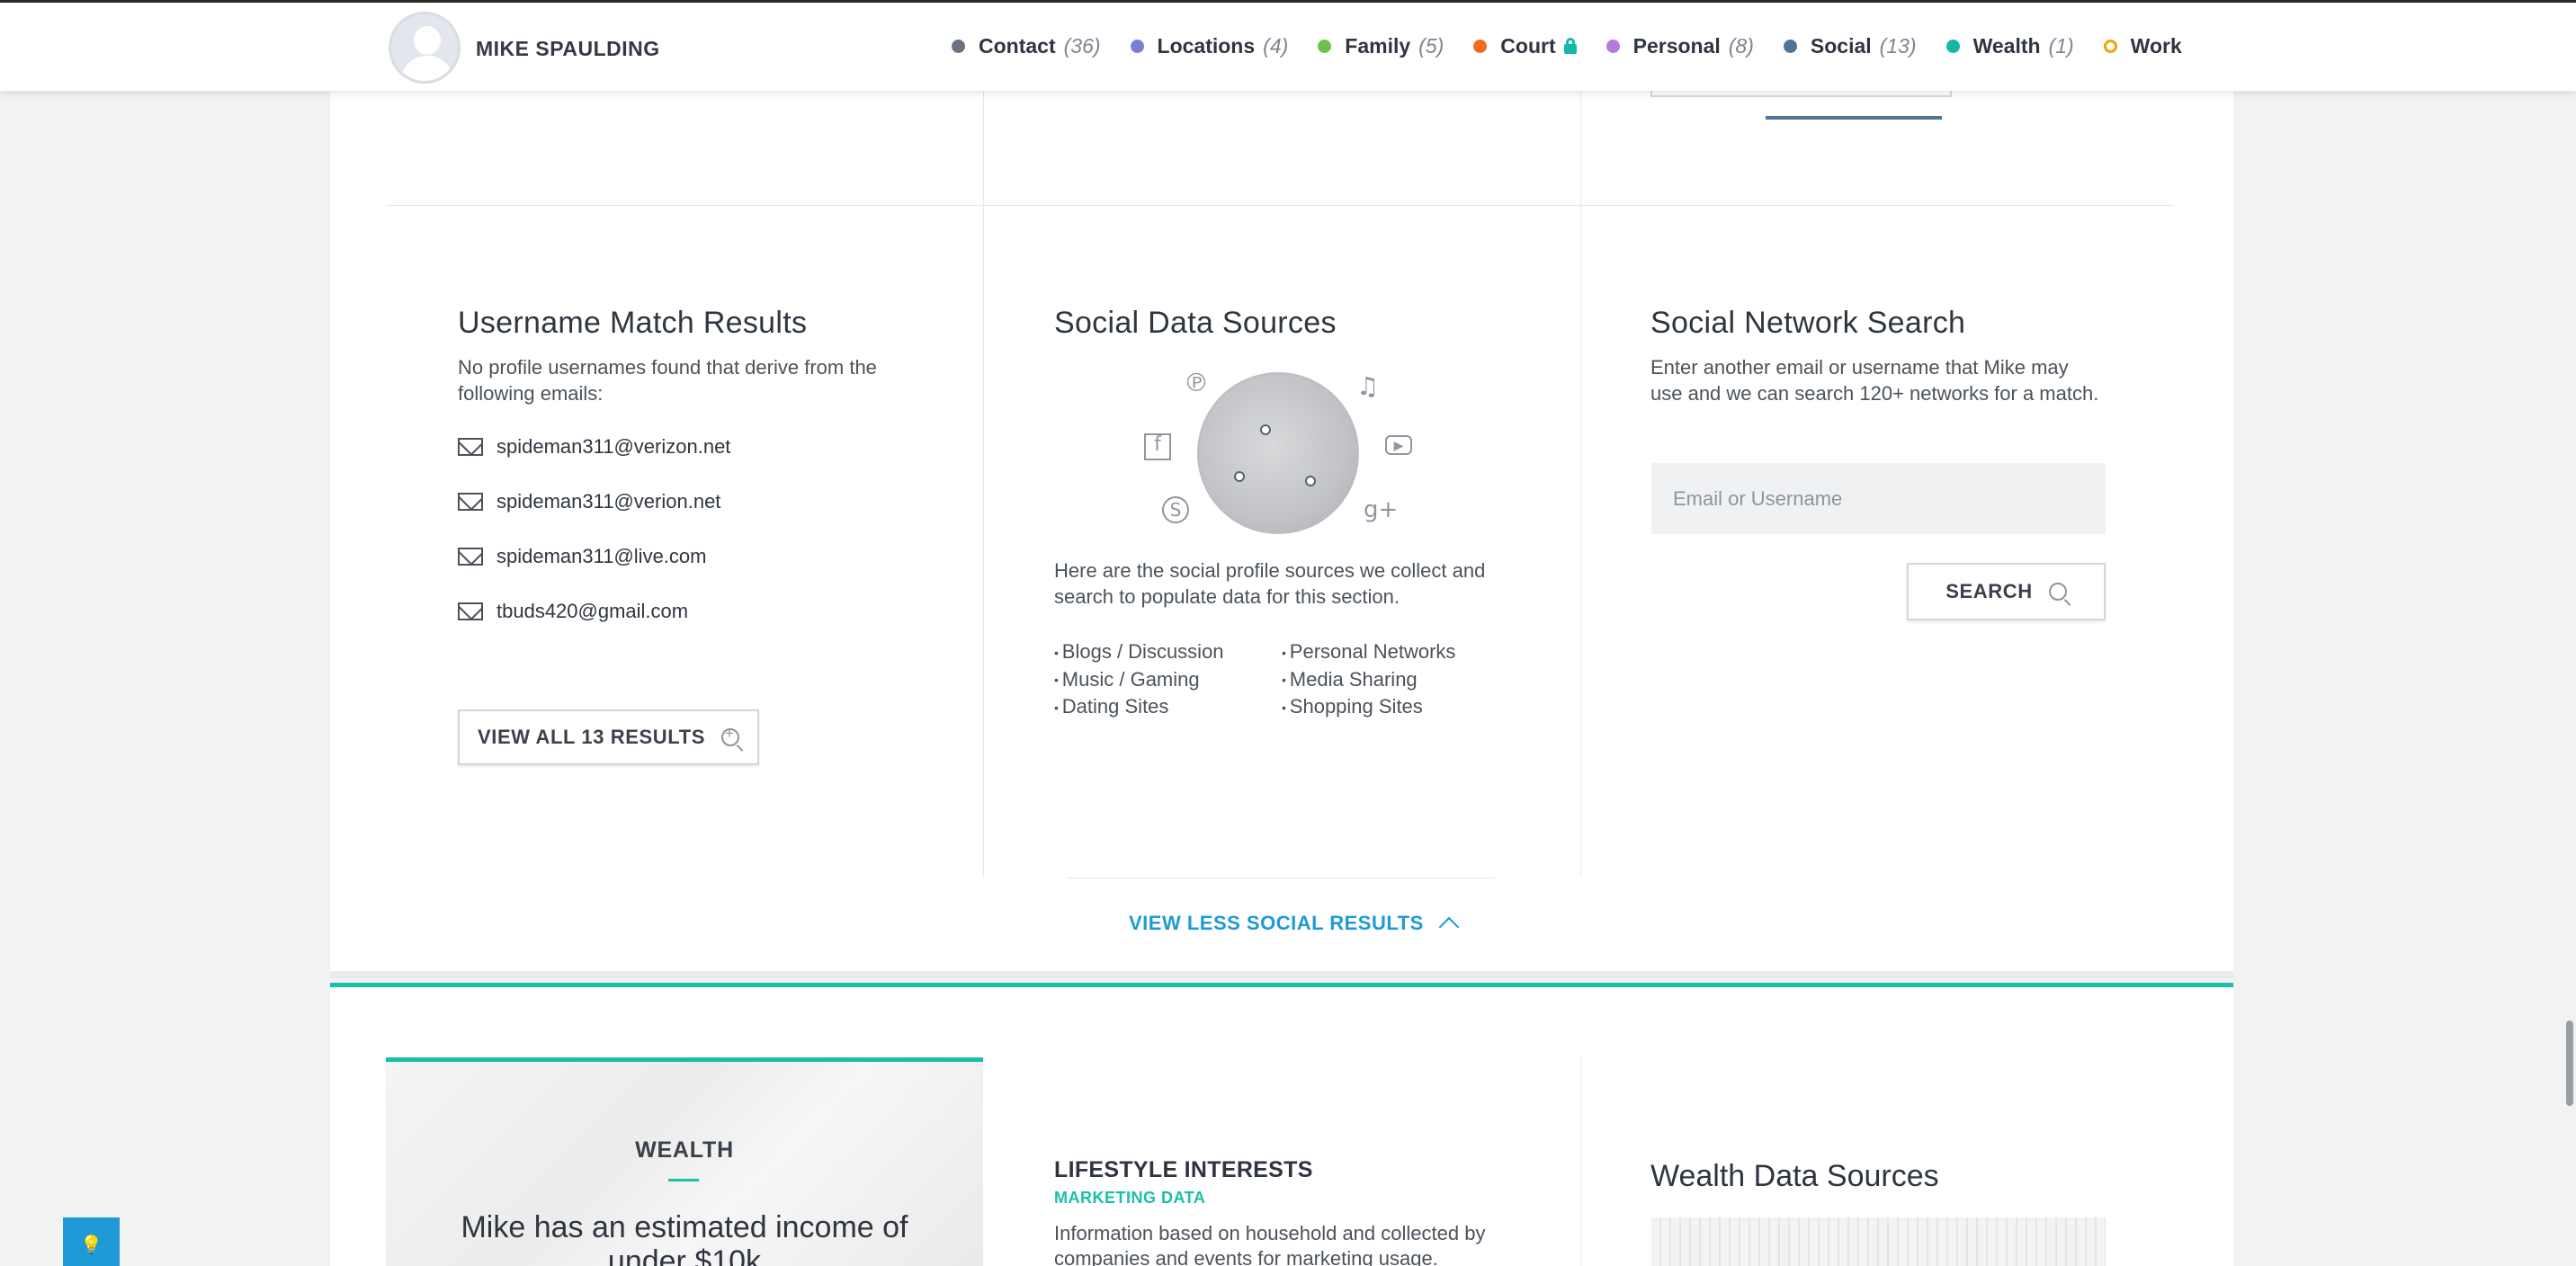  What do you see at coordinates (1175, 509) in the screenshot?
I see `skype-icon: S` at bounding box center [1175, 509].